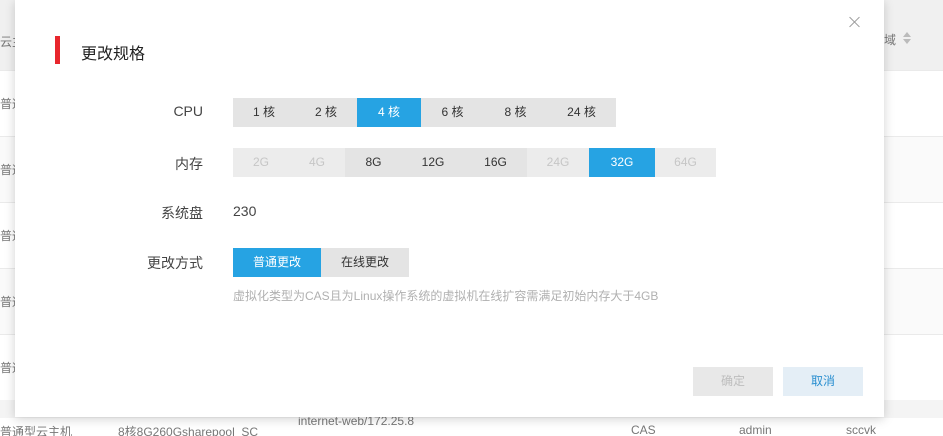  Describe the element at coordinates (515, 112) in the screenshot. I see `cpu-option-8: 8 核` at that location.